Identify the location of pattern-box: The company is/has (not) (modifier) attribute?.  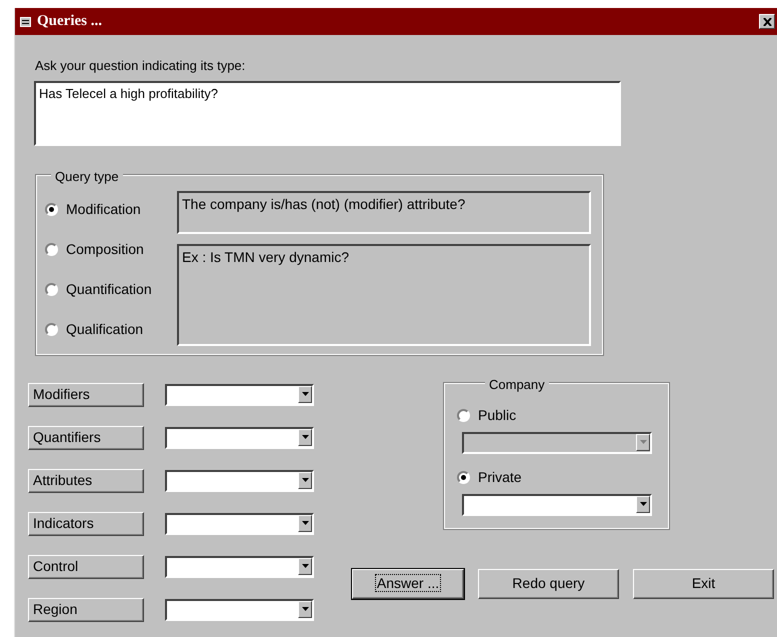
(384, 212).